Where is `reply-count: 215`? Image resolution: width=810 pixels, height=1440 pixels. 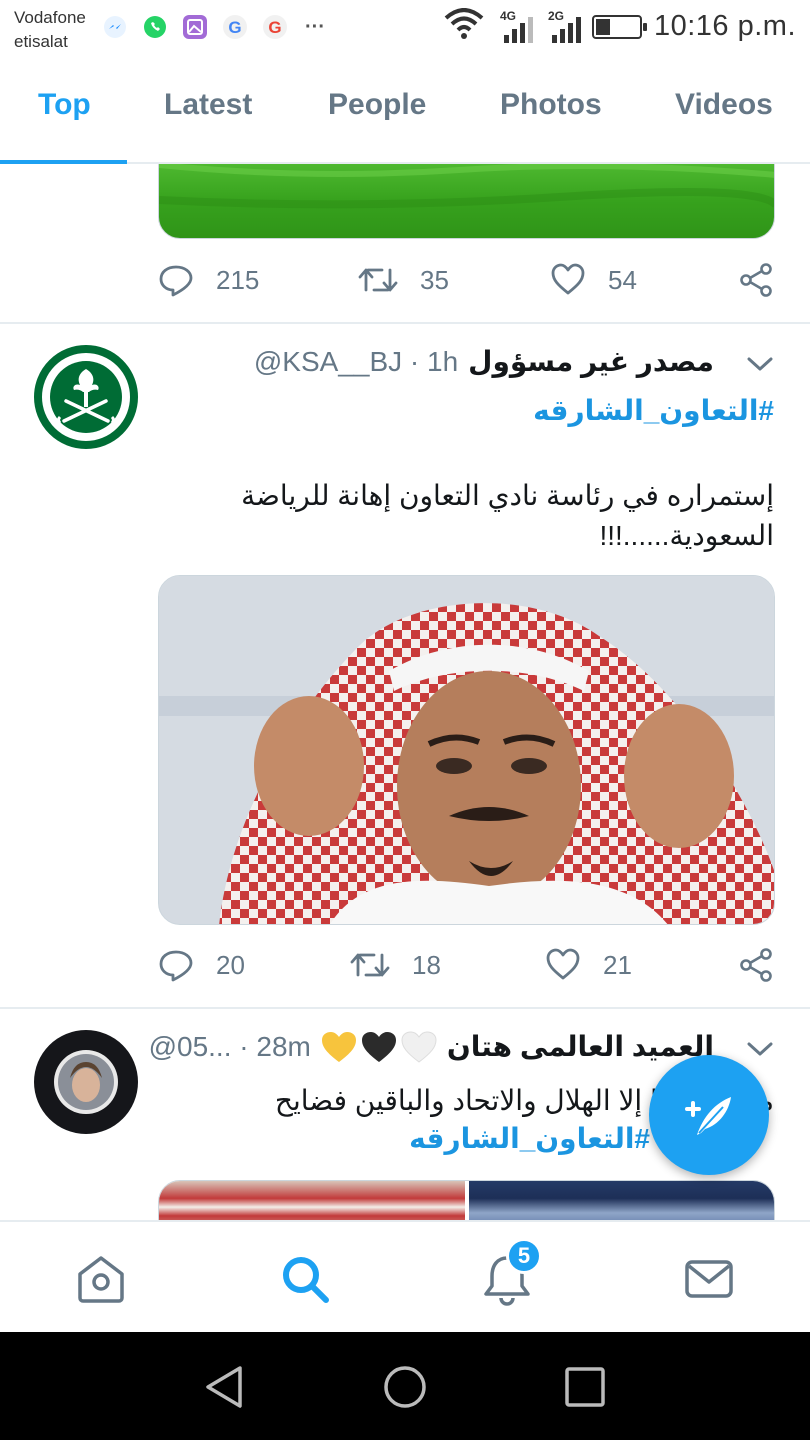 reply-count: 215 is located at coordinates (238, 279).